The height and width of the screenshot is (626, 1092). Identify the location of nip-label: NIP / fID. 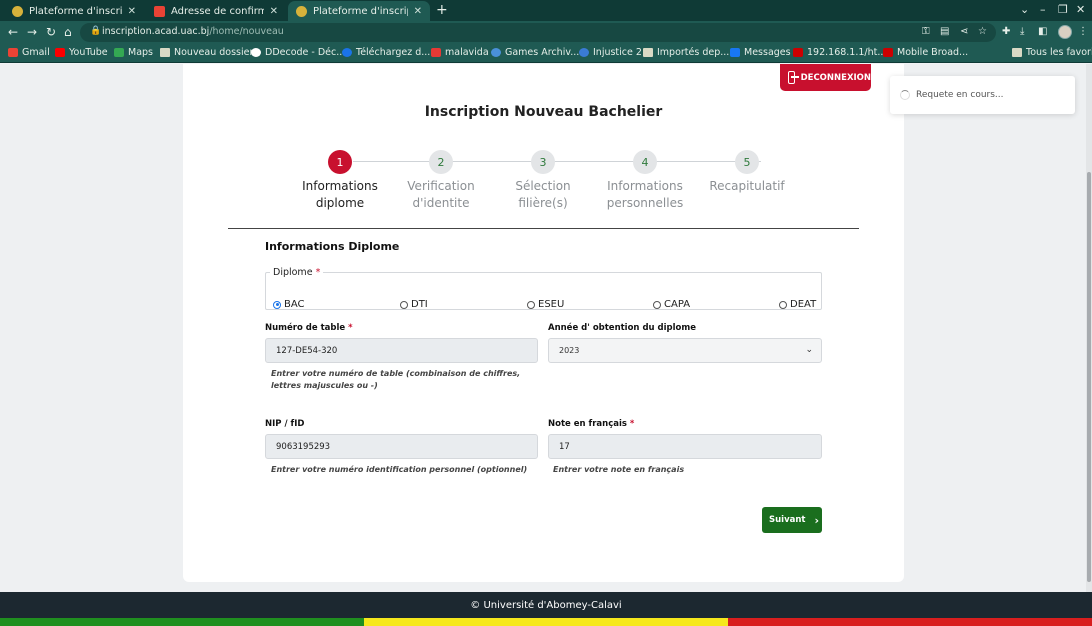
(285, 424).